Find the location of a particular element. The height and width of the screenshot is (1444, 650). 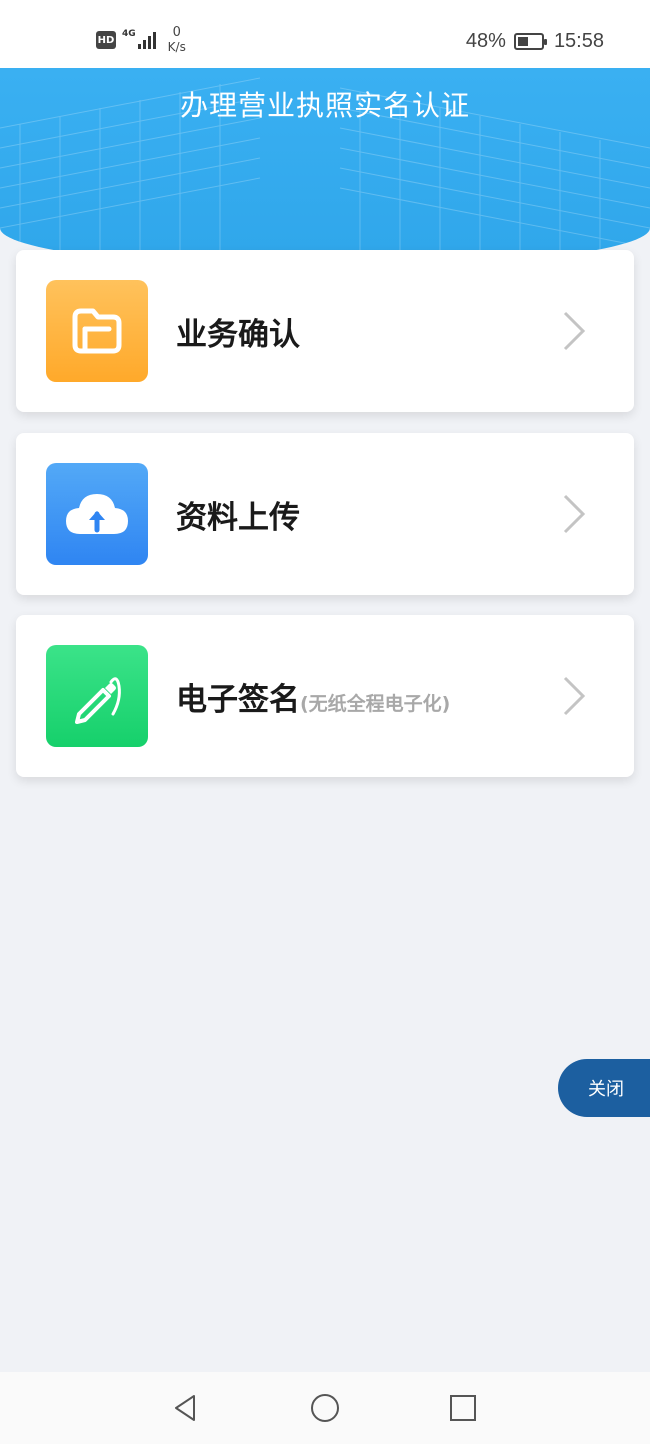

status-right: 48% 15:58 is located at coordinates (535, 41).